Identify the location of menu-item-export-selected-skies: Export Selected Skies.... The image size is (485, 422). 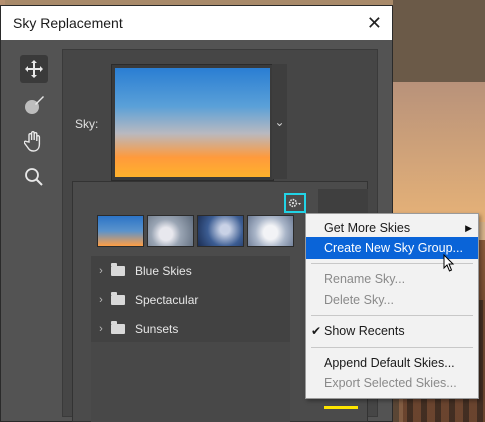
(392, 383).